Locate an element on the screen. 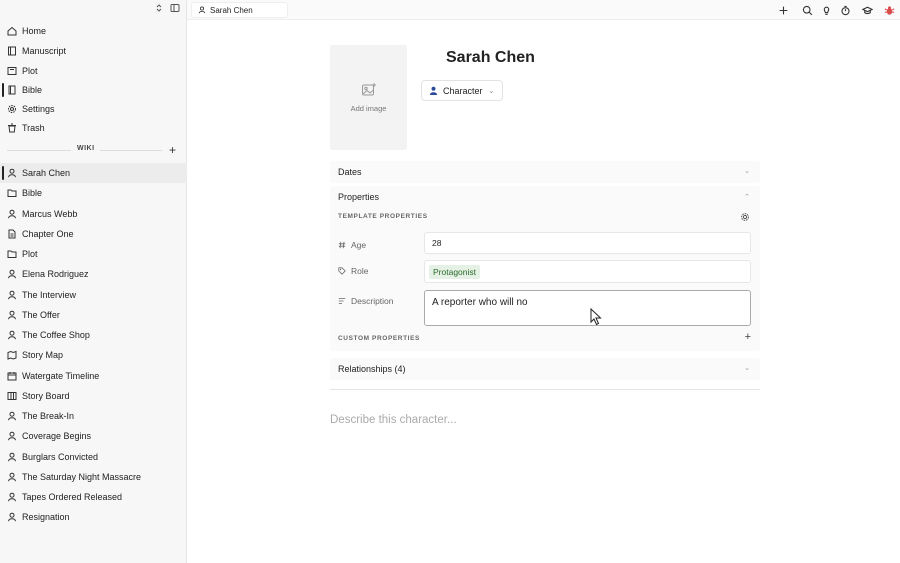  wiki-item-the-offer: The Offer is located at coordinates (93, 315).